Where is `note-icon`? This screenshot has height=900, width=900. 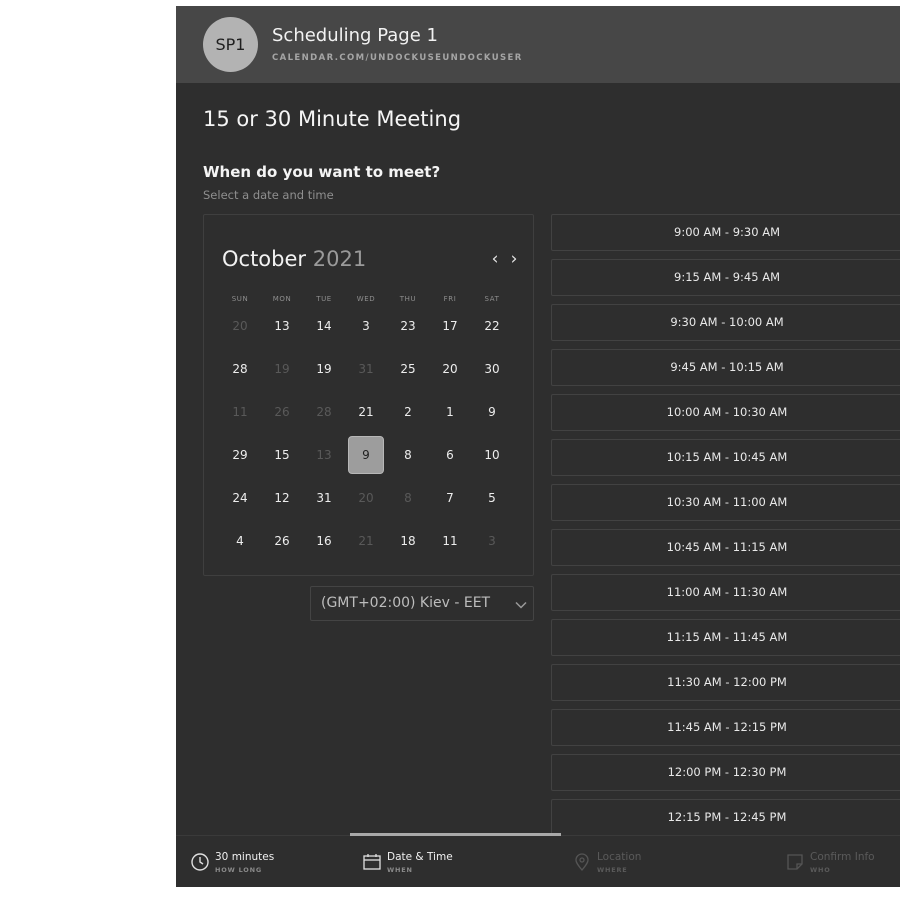 note-icon is located at coordinates (795, 862).